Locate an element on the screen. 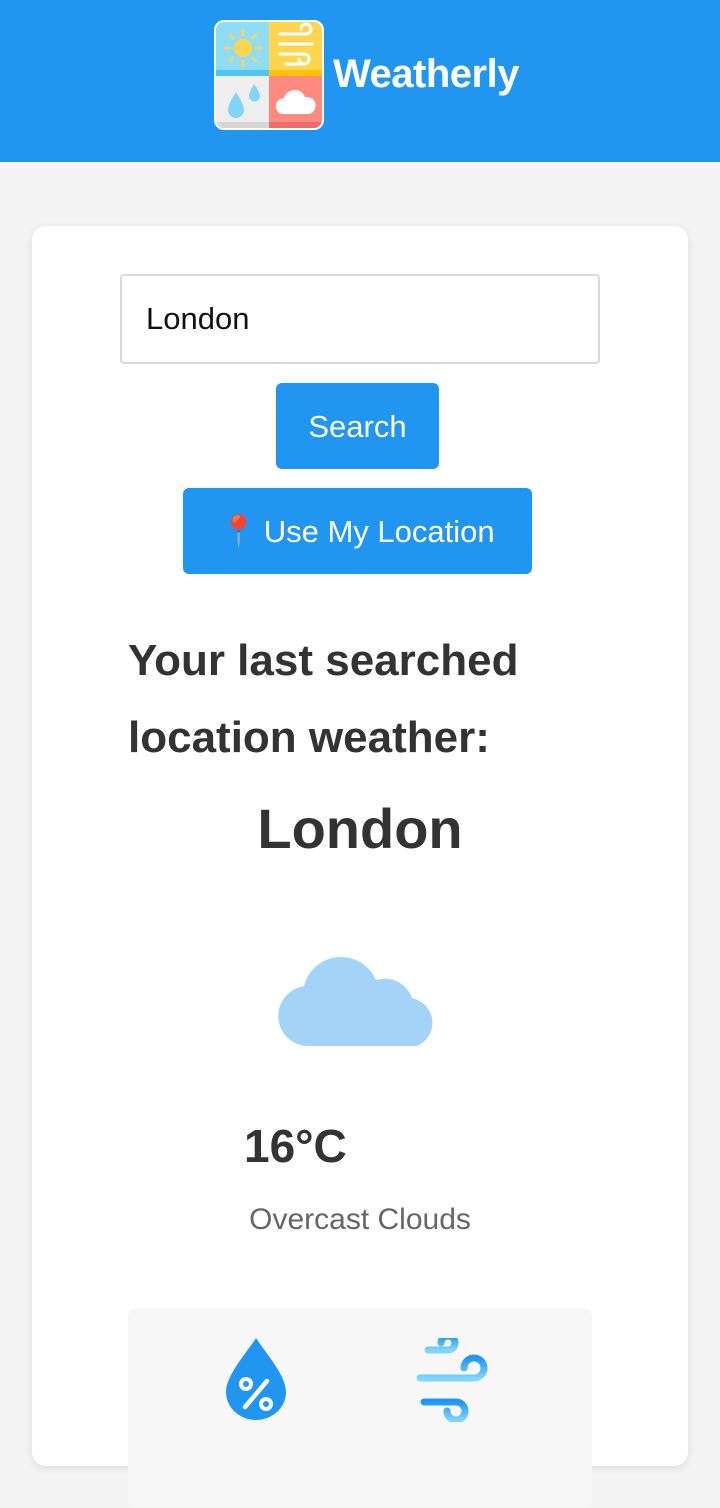 The height and width of the screenshot is (1508, 720). wind-icon is located at coordinates (447, 1380).